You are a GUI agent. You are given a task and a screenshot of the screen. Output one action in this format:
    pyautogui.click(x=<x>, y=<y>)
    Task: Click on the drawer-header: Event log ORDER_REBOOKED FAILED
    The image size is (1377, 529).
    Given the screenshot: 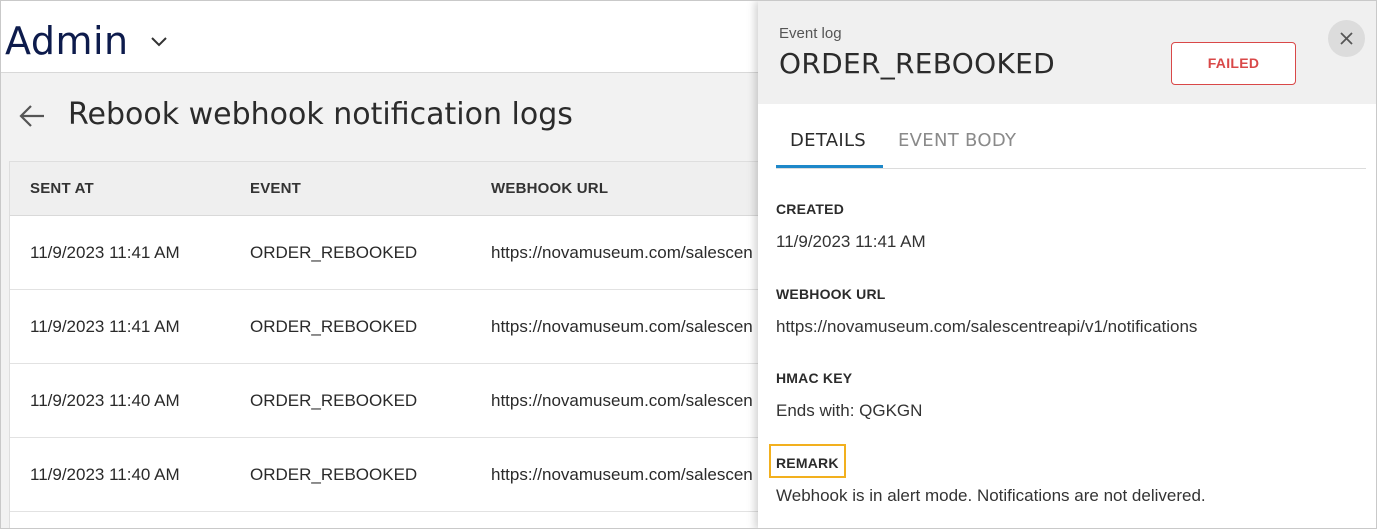 What is the action you would take?
    pyautogui.click(x=1067, y=52)
    